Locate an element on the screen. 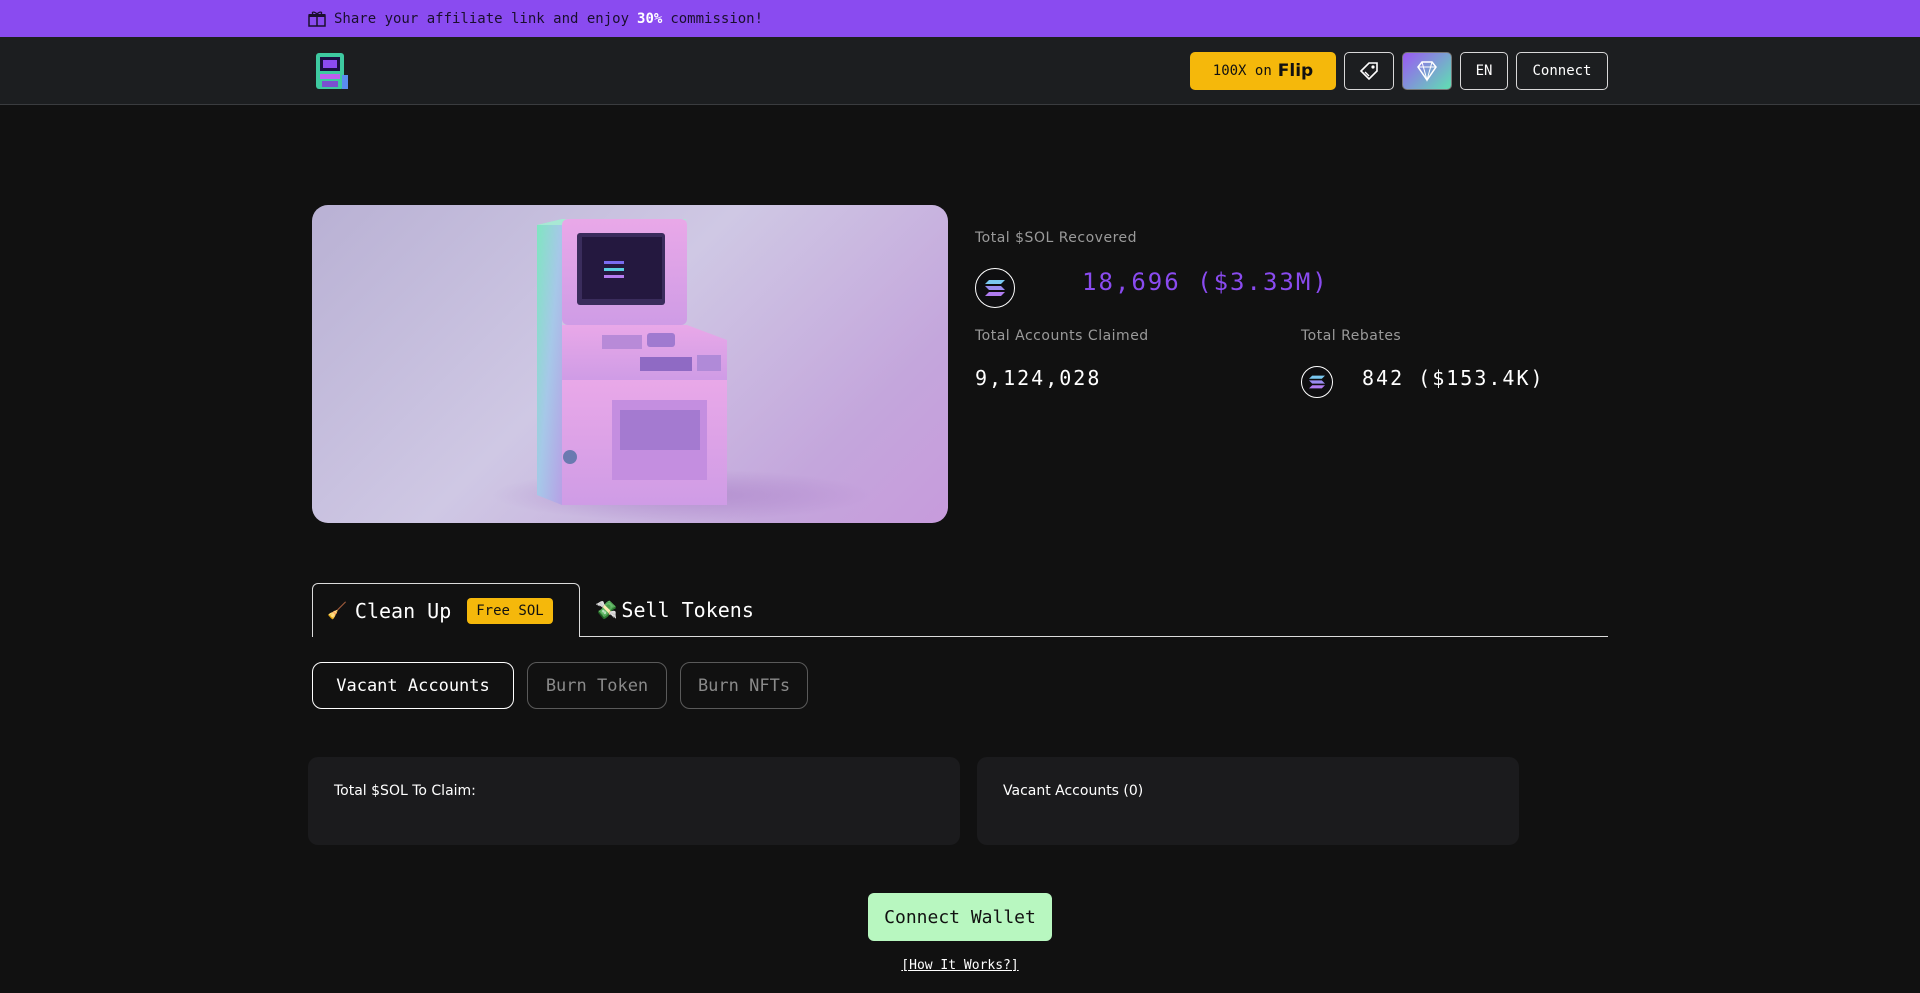 Image resolution: width=1920 pixels, height=993 pixels. connect-wallet-button: Connect Wallet is located at coordinates (960, 917).